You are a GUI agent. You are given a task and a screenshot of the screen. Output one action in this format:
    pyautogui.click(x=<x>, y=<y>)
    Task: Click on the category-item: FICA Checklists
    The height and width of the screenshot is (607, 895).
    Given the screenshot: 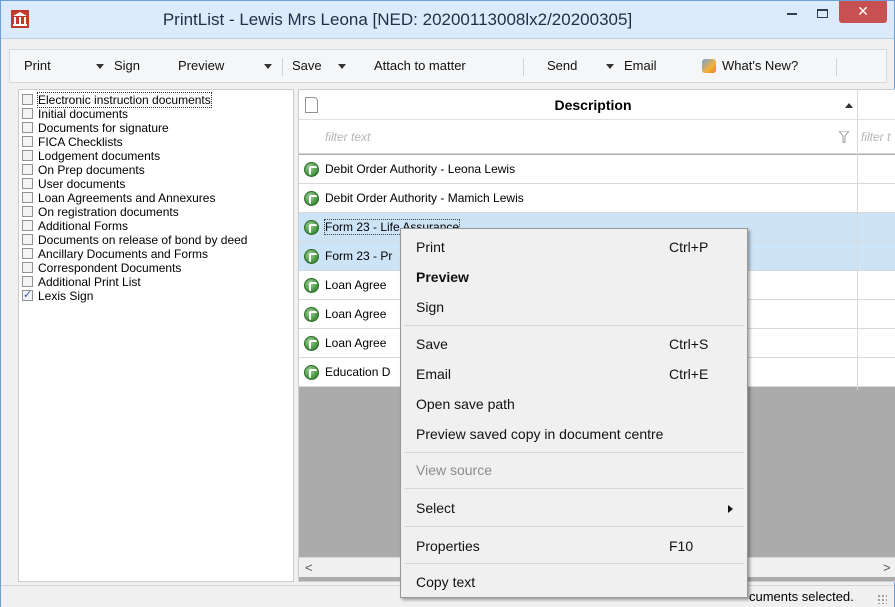 What is the action you would take?
    pyautogui.click(x=72, y=142)
    